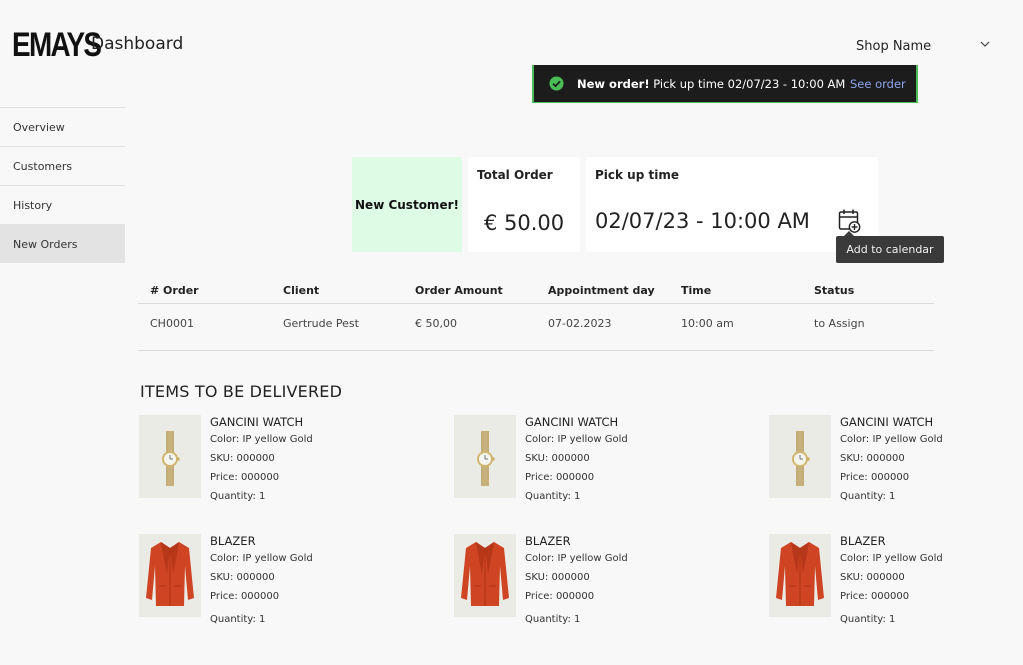 The width and height of the screenshot is (1023, 665). Describe the element at coordinates (601, 290) in the screenshot. I see `column-header-appointment: Appointment day` at that location.